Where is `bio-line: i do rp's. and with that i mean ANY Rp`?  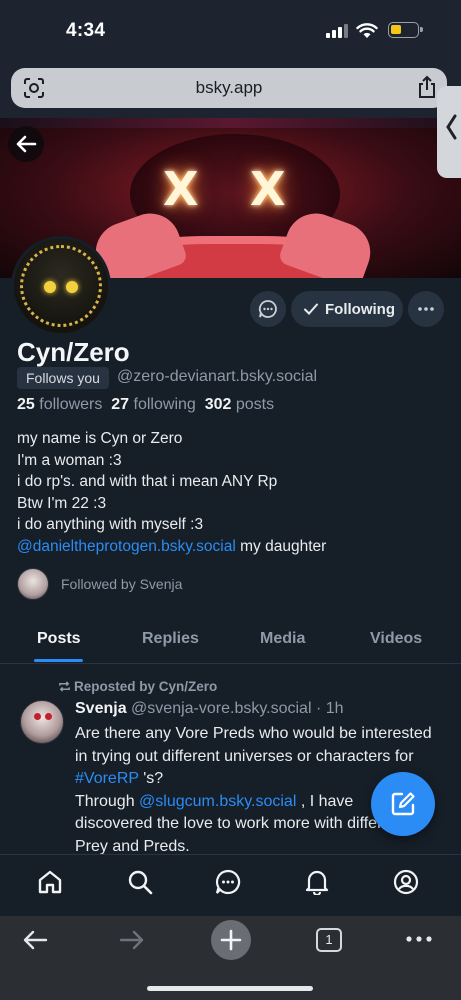 bio-line: i do rp's. and with that i mean ANY Rp is located at coordinates (147, 481).